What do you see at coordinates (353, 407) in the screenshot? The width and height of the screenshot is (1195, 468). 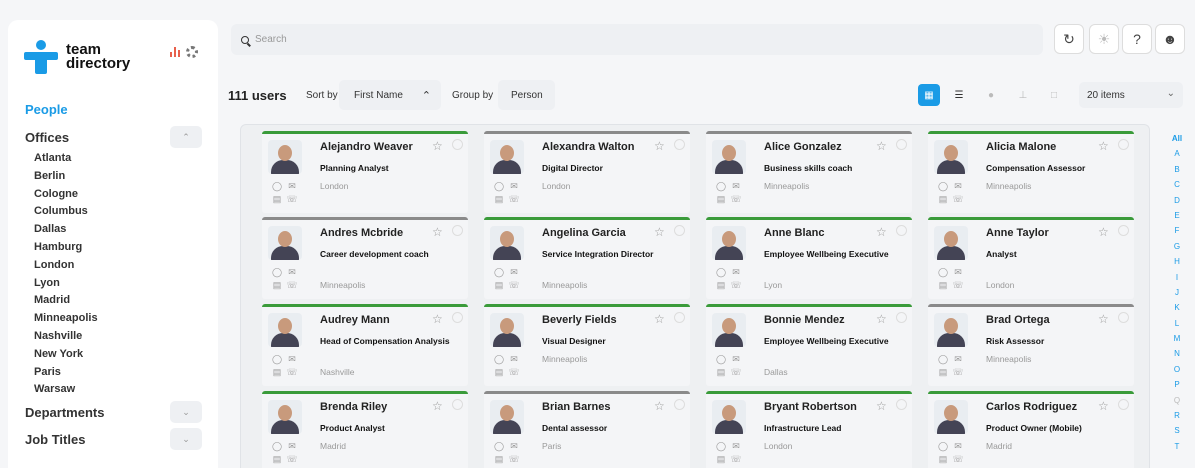 I see `person-name: Brenda Riley` at bounding box center [353, 407].